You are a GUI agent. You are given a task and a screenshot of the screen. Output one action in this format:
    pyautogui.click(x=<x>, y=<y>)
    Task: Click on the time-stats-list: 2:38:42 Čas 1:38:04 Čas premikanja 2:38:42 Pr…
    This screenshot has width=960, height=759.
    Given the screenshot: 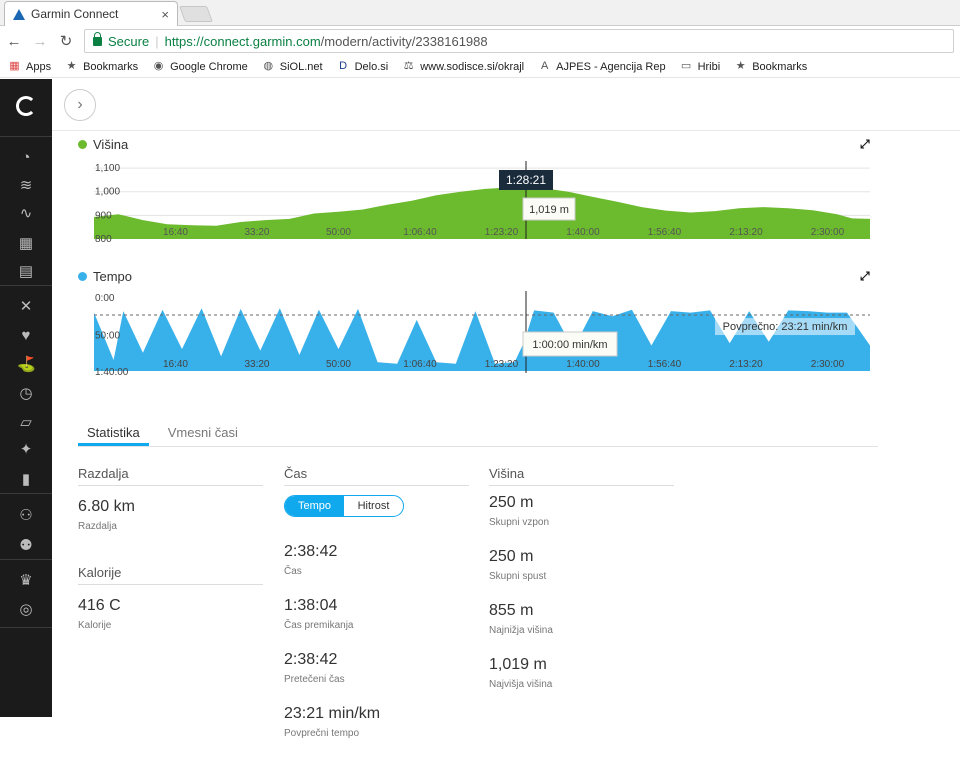 What is the action you would take?
    pyautogui.click(x=376, y=641)
    